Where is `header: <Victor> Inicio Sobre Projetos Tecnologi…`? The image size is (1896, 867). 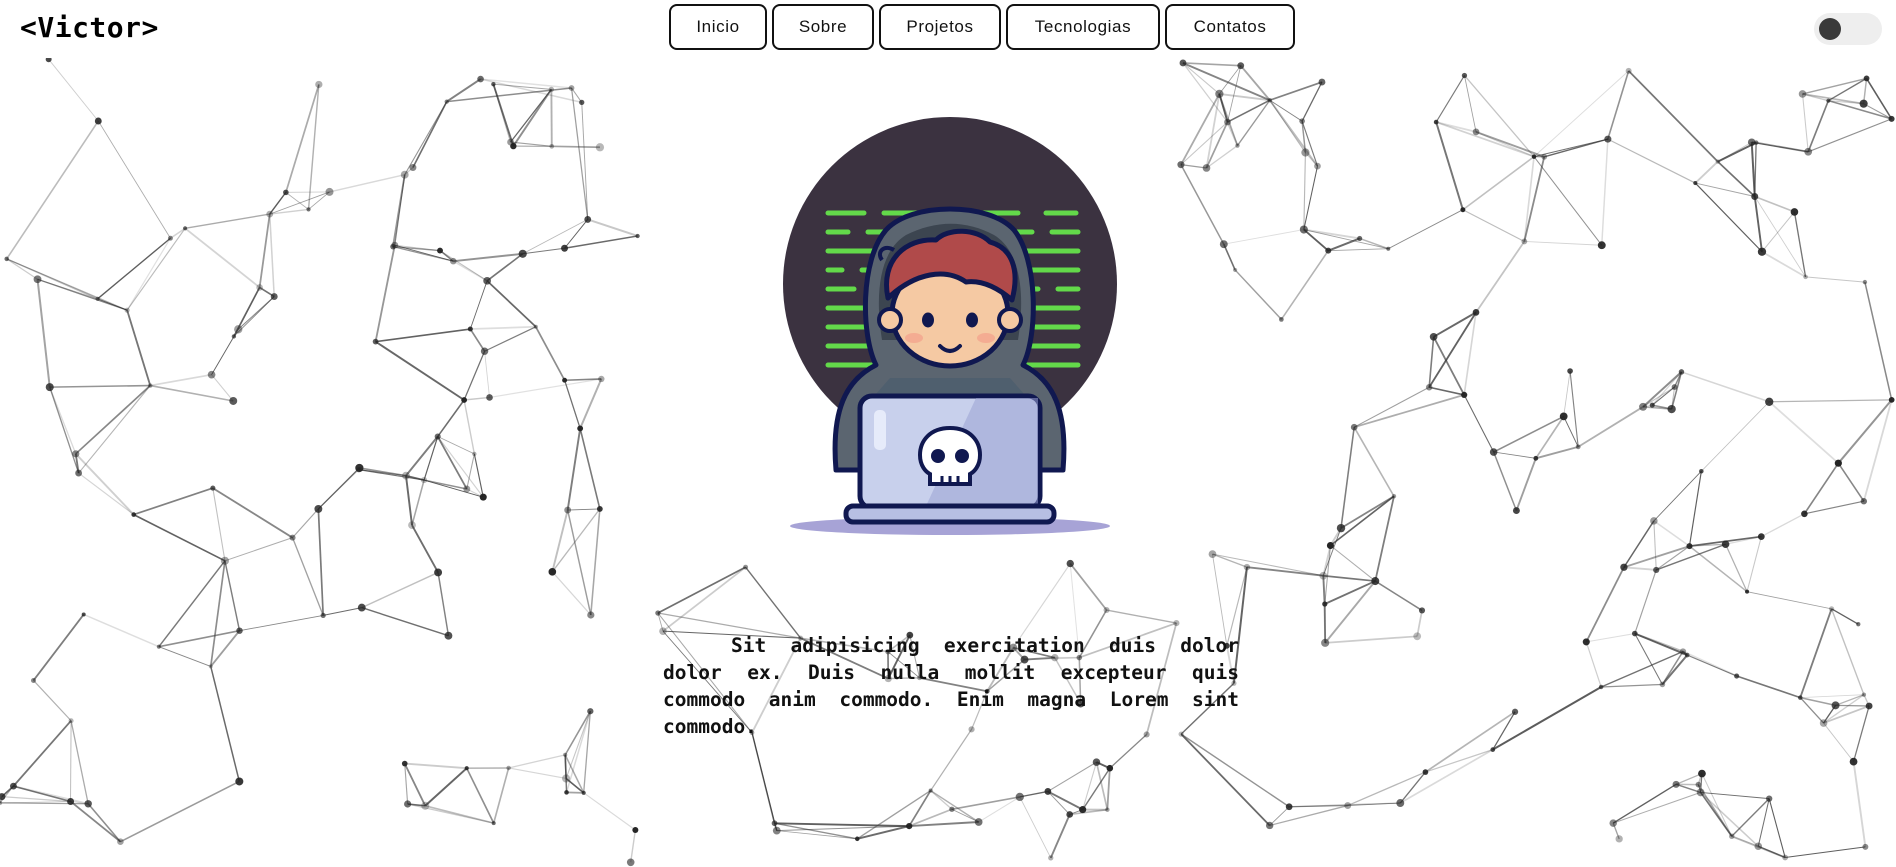
header: <Victor> Inicio Sobre Projetos Tecnologi… is located at coordinates (948, 29).